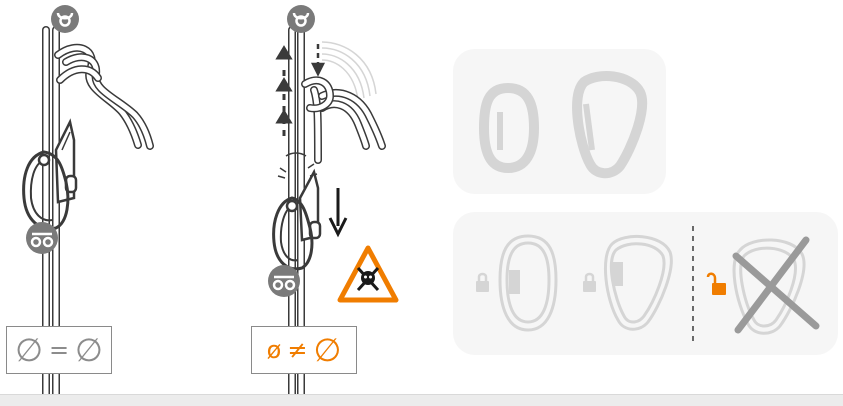 Image resolution: width=843 pixels, height=406 pixels. Describe the element at coordinates (29, 350) in the screenshot. I see `diameter-symbol-left: ∅` at that location.